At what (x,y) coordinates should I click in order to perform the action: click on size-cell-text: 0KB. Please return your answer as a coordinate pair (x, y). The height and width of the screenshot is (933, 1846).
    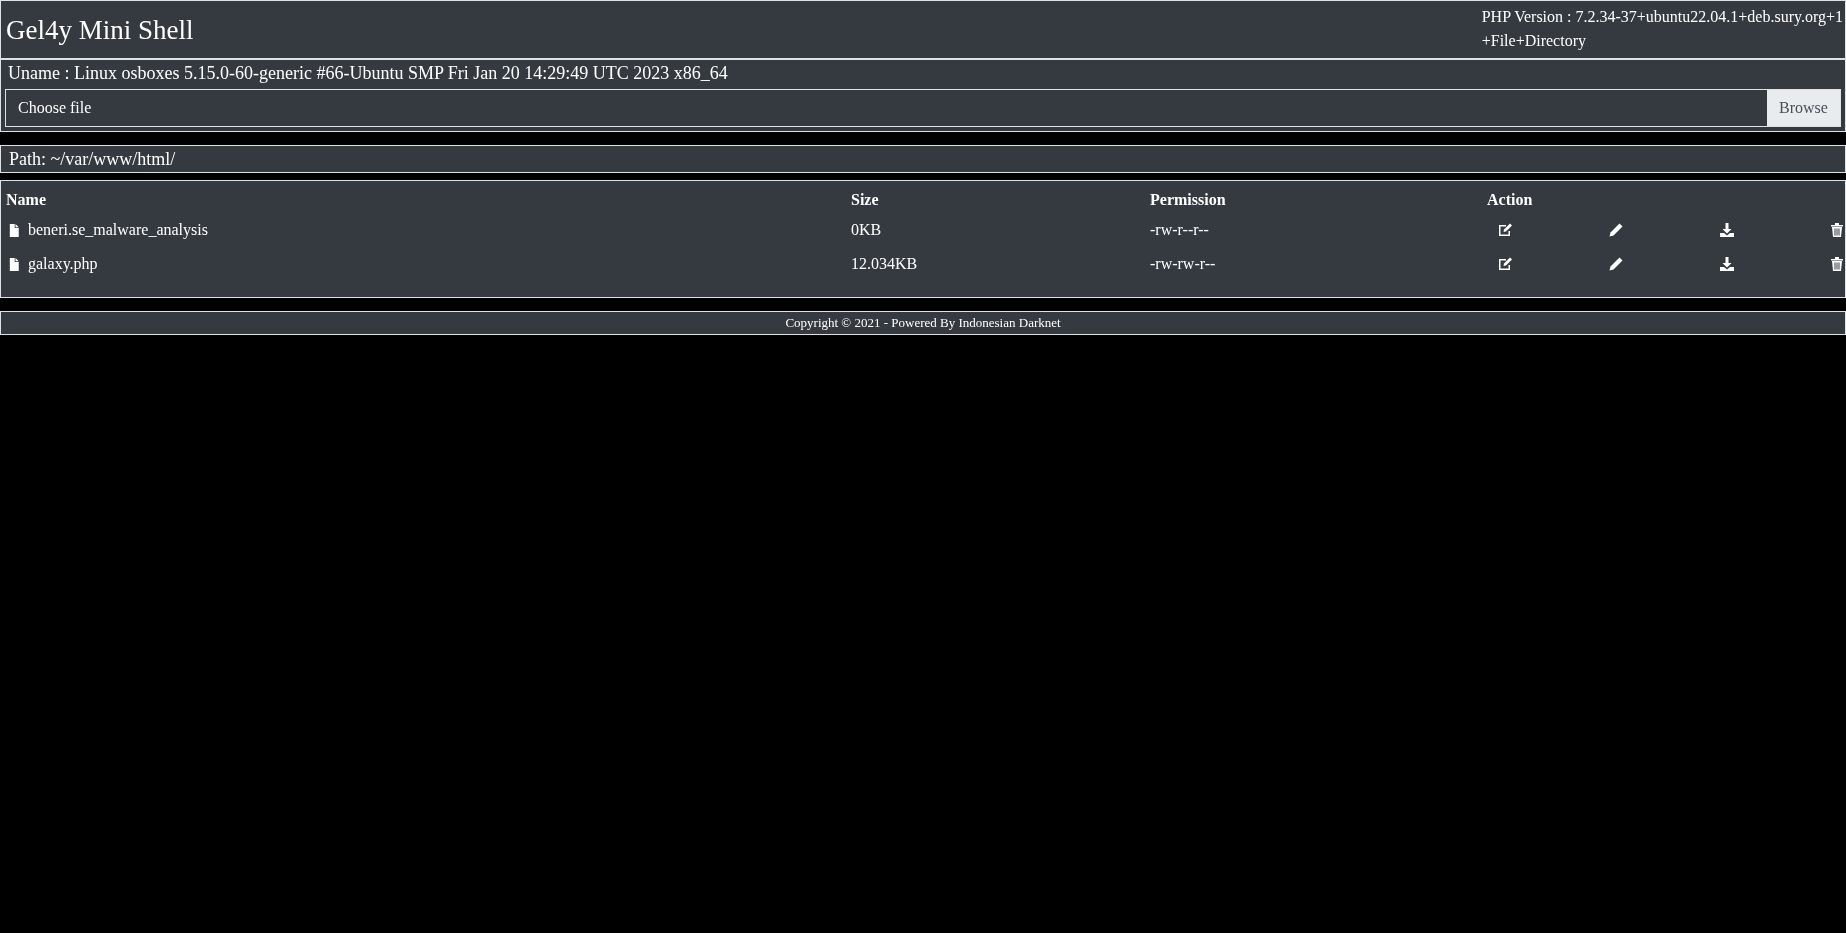
    Looking at the image, I should click on (867, 230).